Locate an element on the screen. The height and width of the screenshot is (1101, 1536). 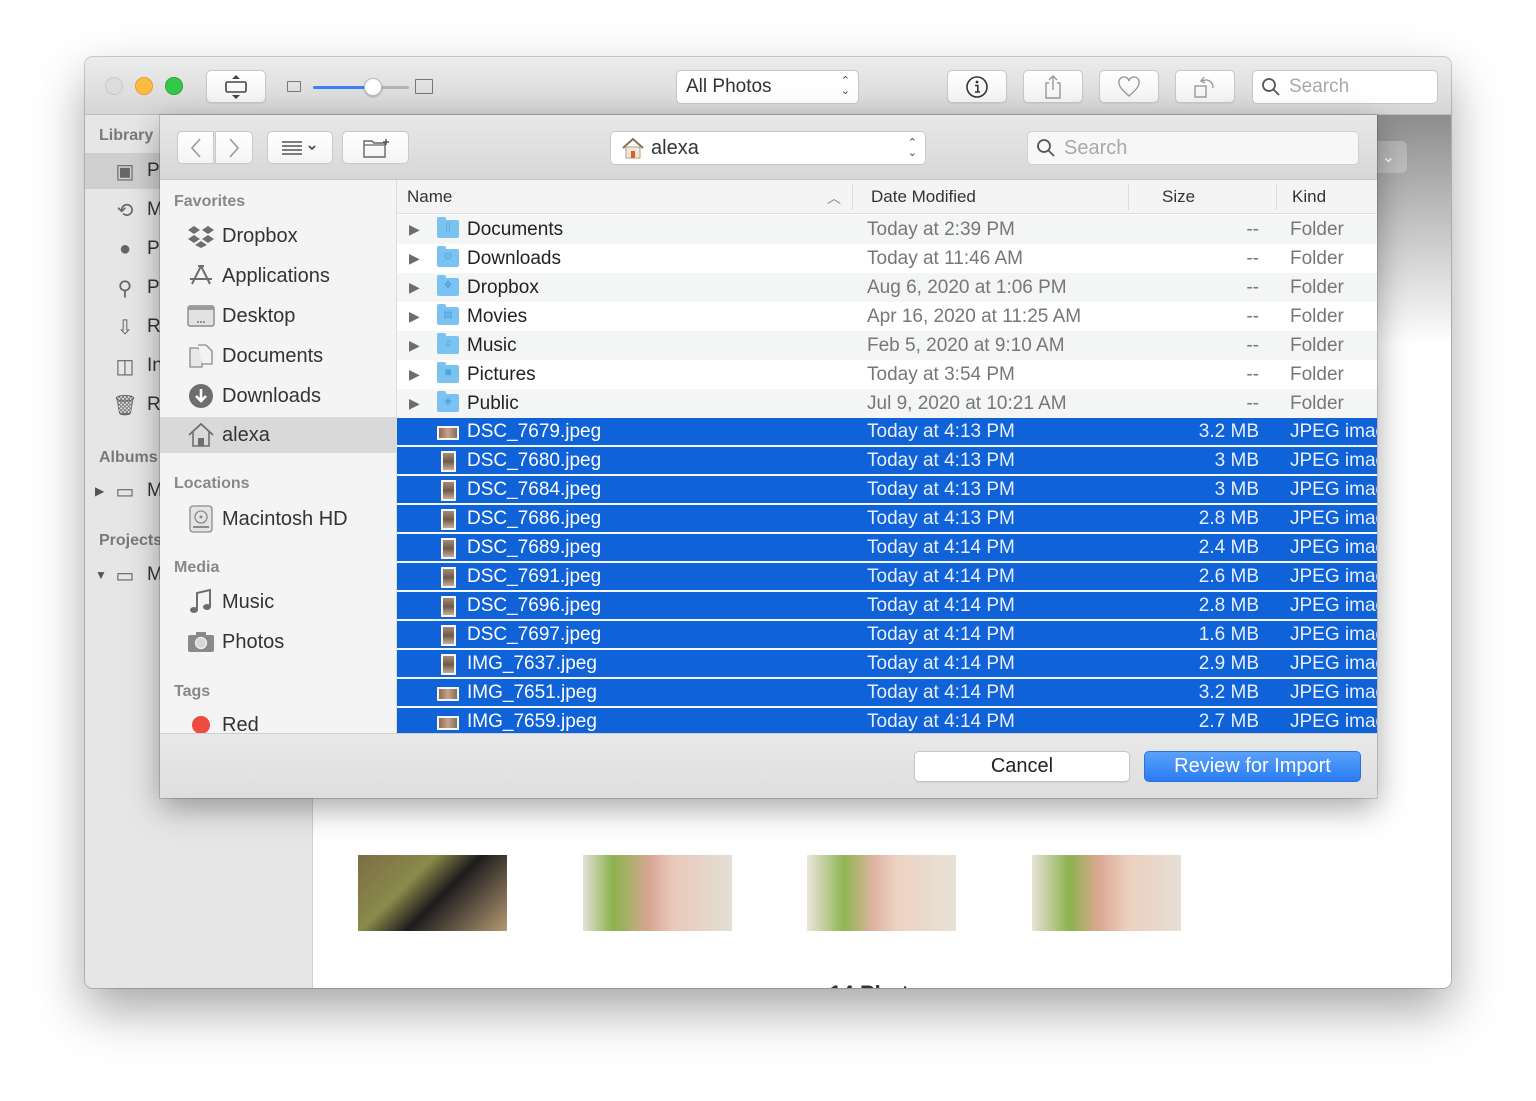
file-name: Downloads is located at coordinates (514, 258).